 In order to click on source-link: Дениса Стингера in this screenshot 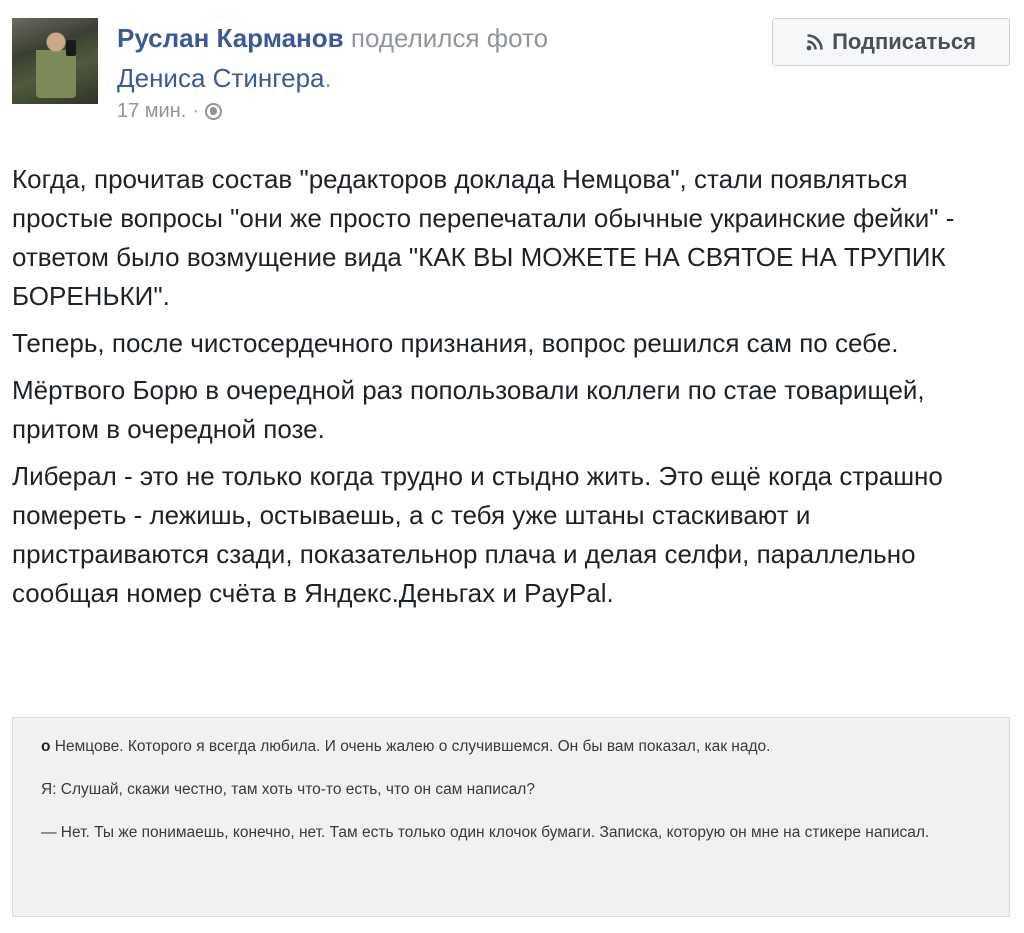, I will do `click(221, 78)`.